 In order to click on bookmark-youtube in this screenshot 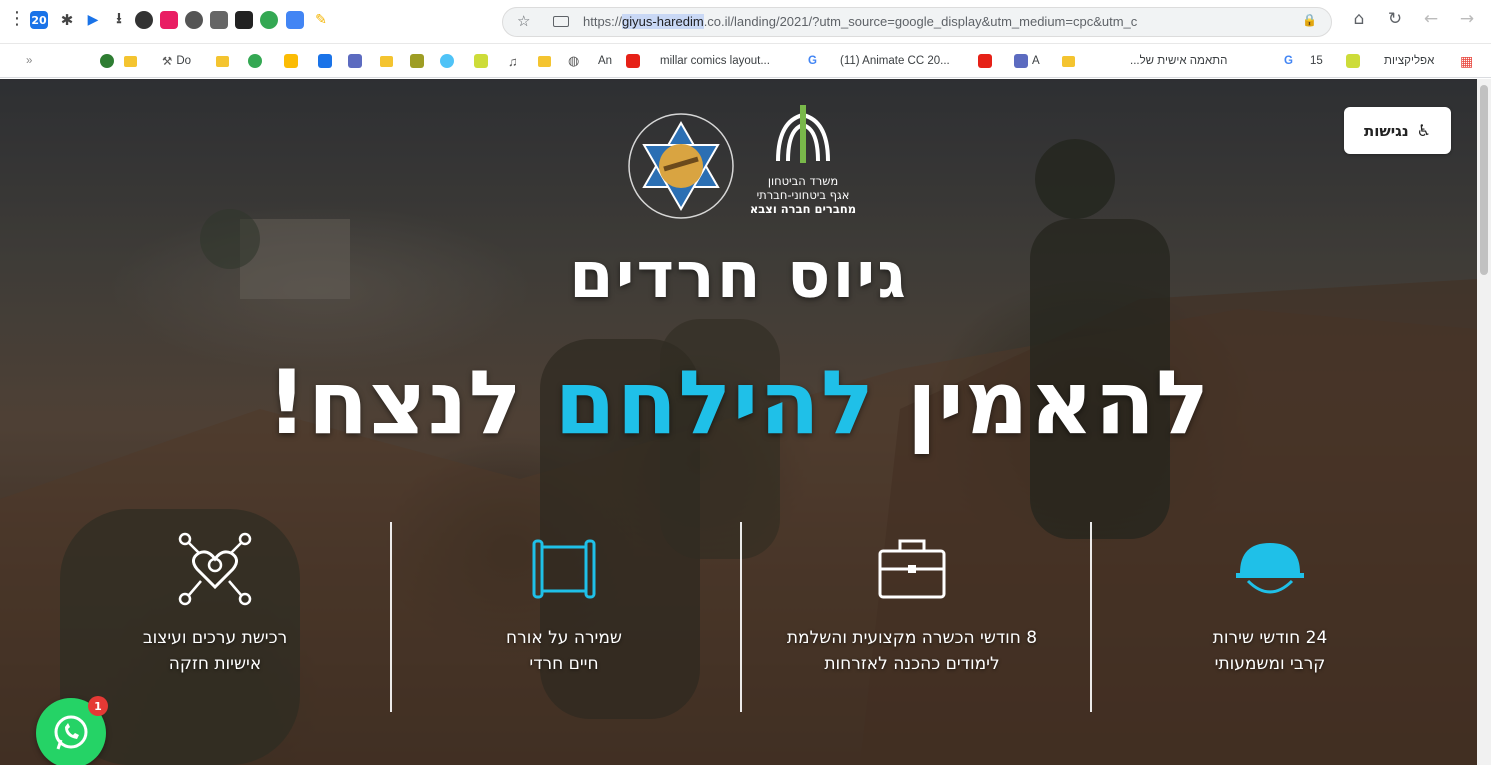, I will do `click(635, 61)`.